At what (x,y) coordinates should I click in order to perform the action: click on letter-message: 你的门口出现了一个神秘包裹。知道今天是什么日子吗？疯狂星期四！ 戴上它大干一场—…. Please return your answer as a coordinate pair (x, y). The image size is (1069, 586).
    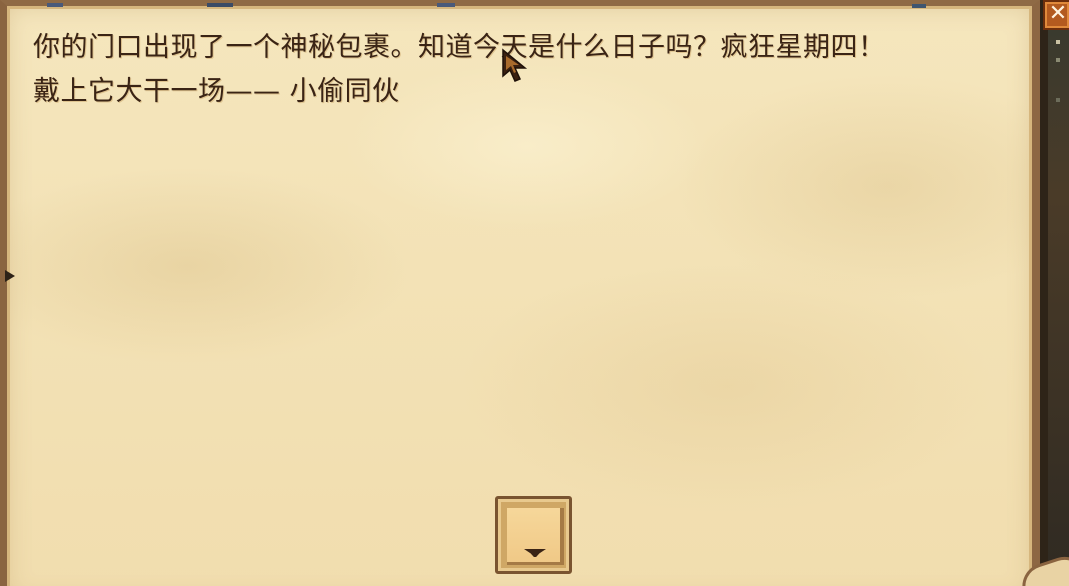
    Looking at the image, I should click on (459, 69).